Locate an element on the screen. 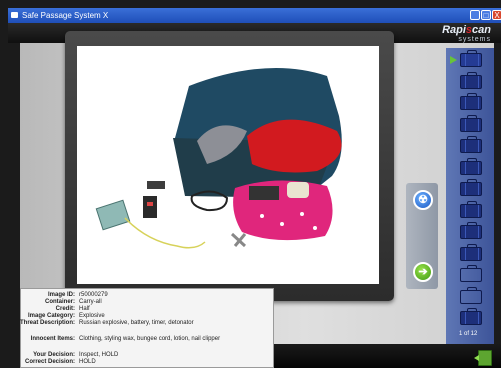  timer is located at coordinates (150, 207).